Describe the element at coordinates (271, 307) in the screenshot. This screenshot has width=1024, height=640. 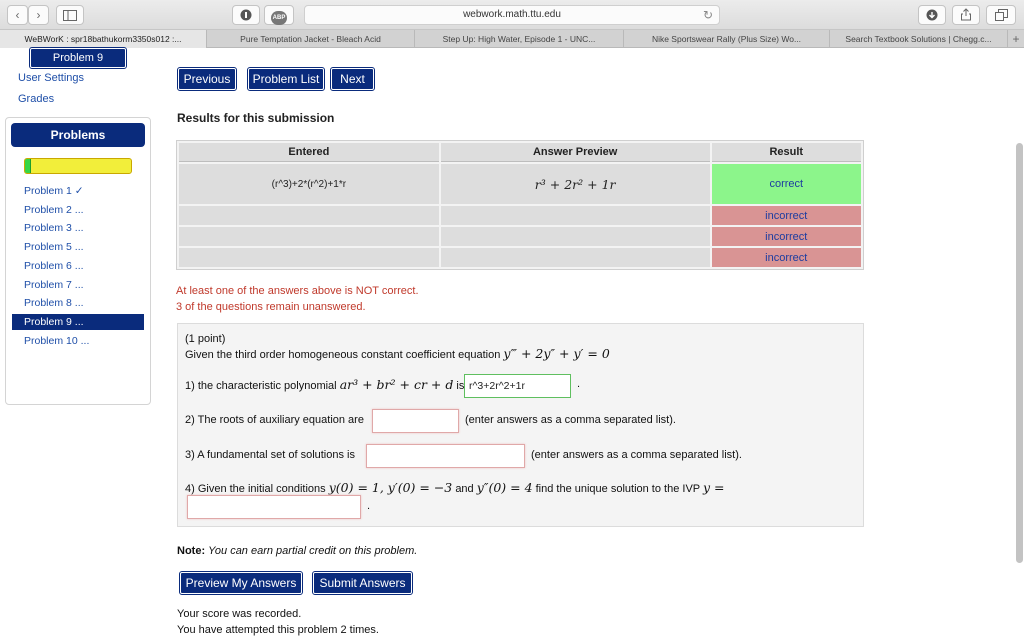
I see `unanswered-warning: 3 of the questions remain unanswered.` at that location.